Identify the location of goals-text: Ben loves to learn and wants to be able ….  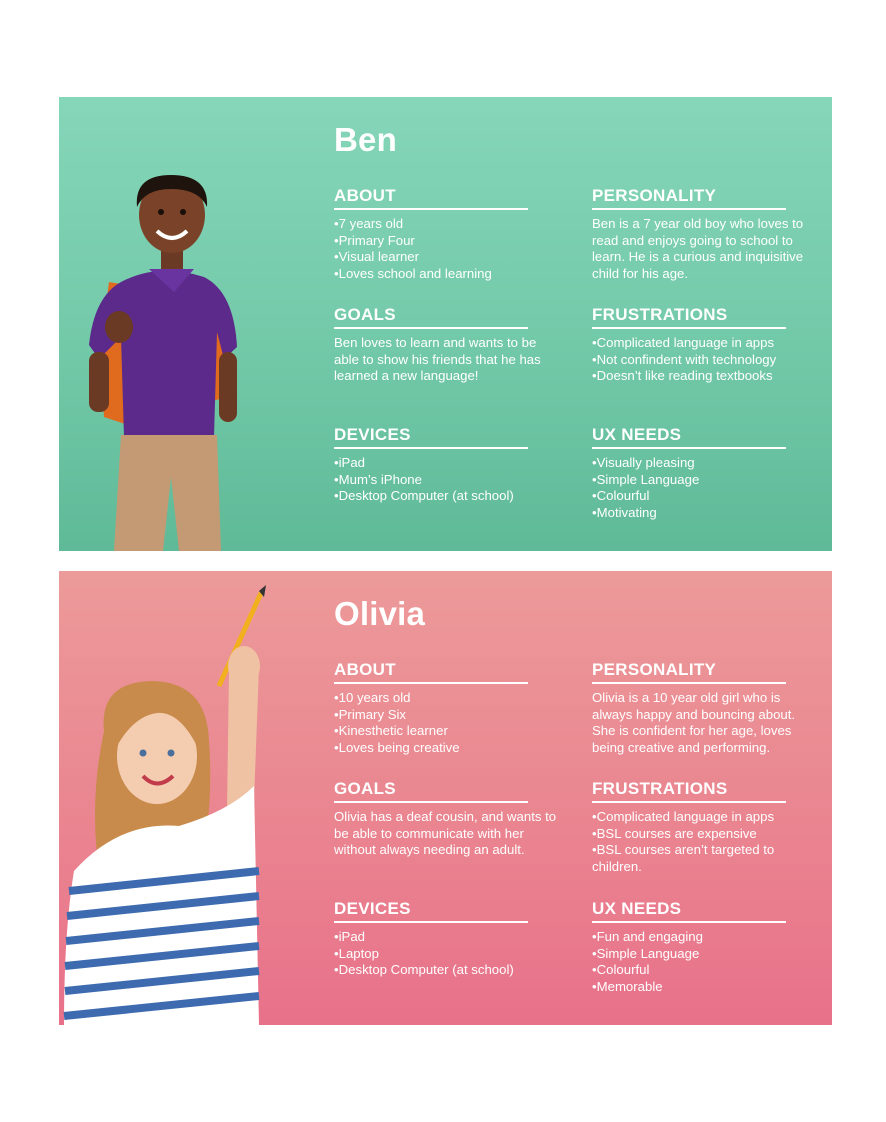
(437, 359).